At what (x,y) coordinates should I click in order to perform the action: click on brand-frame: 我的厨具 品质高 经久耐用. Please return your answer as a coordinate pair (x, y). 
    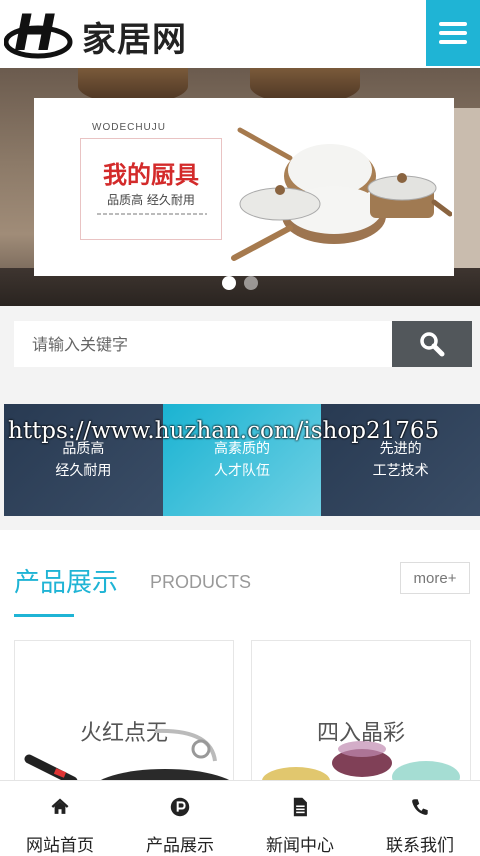
    Looking at the image, I should click on (151, 189).